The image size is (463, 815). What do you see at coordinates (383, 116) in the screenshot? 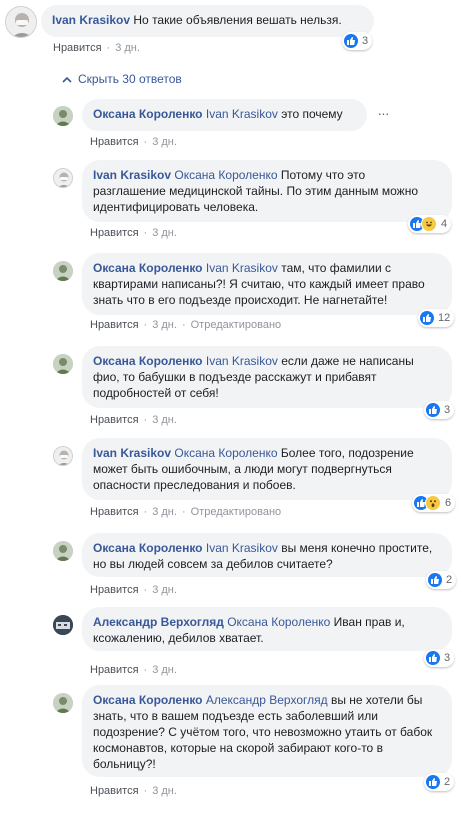
I see `more-options-button: ···` at bounding box center [383, 116].